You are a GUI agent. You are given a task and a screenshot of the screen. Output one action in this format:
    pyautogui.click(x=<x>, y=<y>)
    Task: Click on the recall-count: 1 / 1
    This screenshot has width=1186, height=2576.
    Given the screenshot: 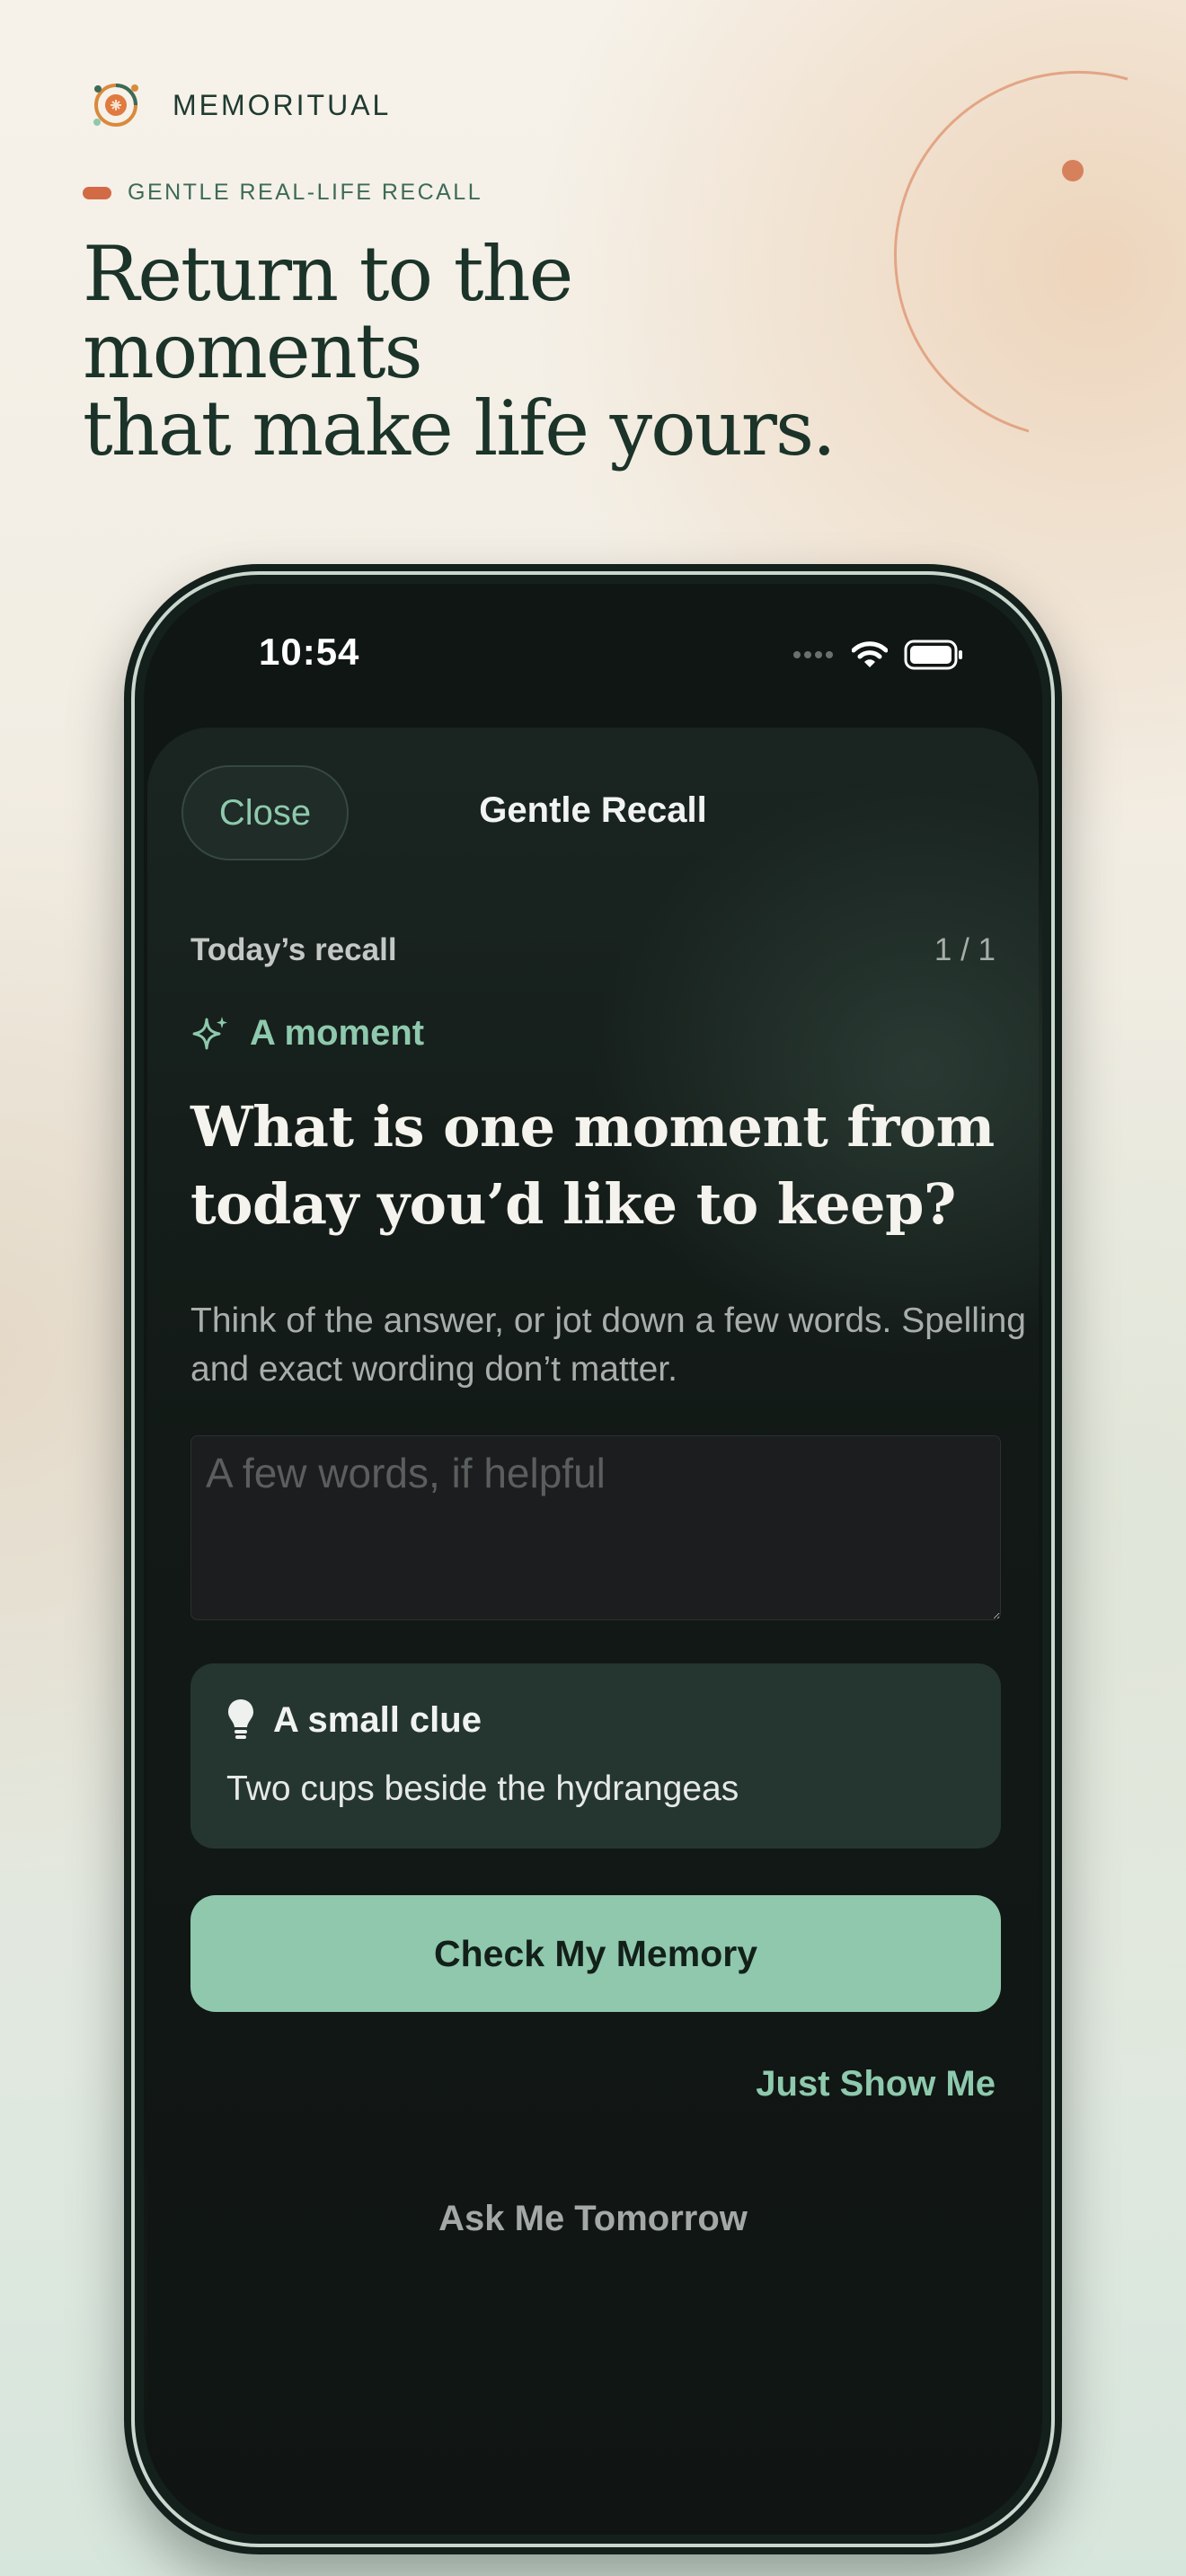 What is the action you would take?
    pyautogui.click(x=965, y=949)
    